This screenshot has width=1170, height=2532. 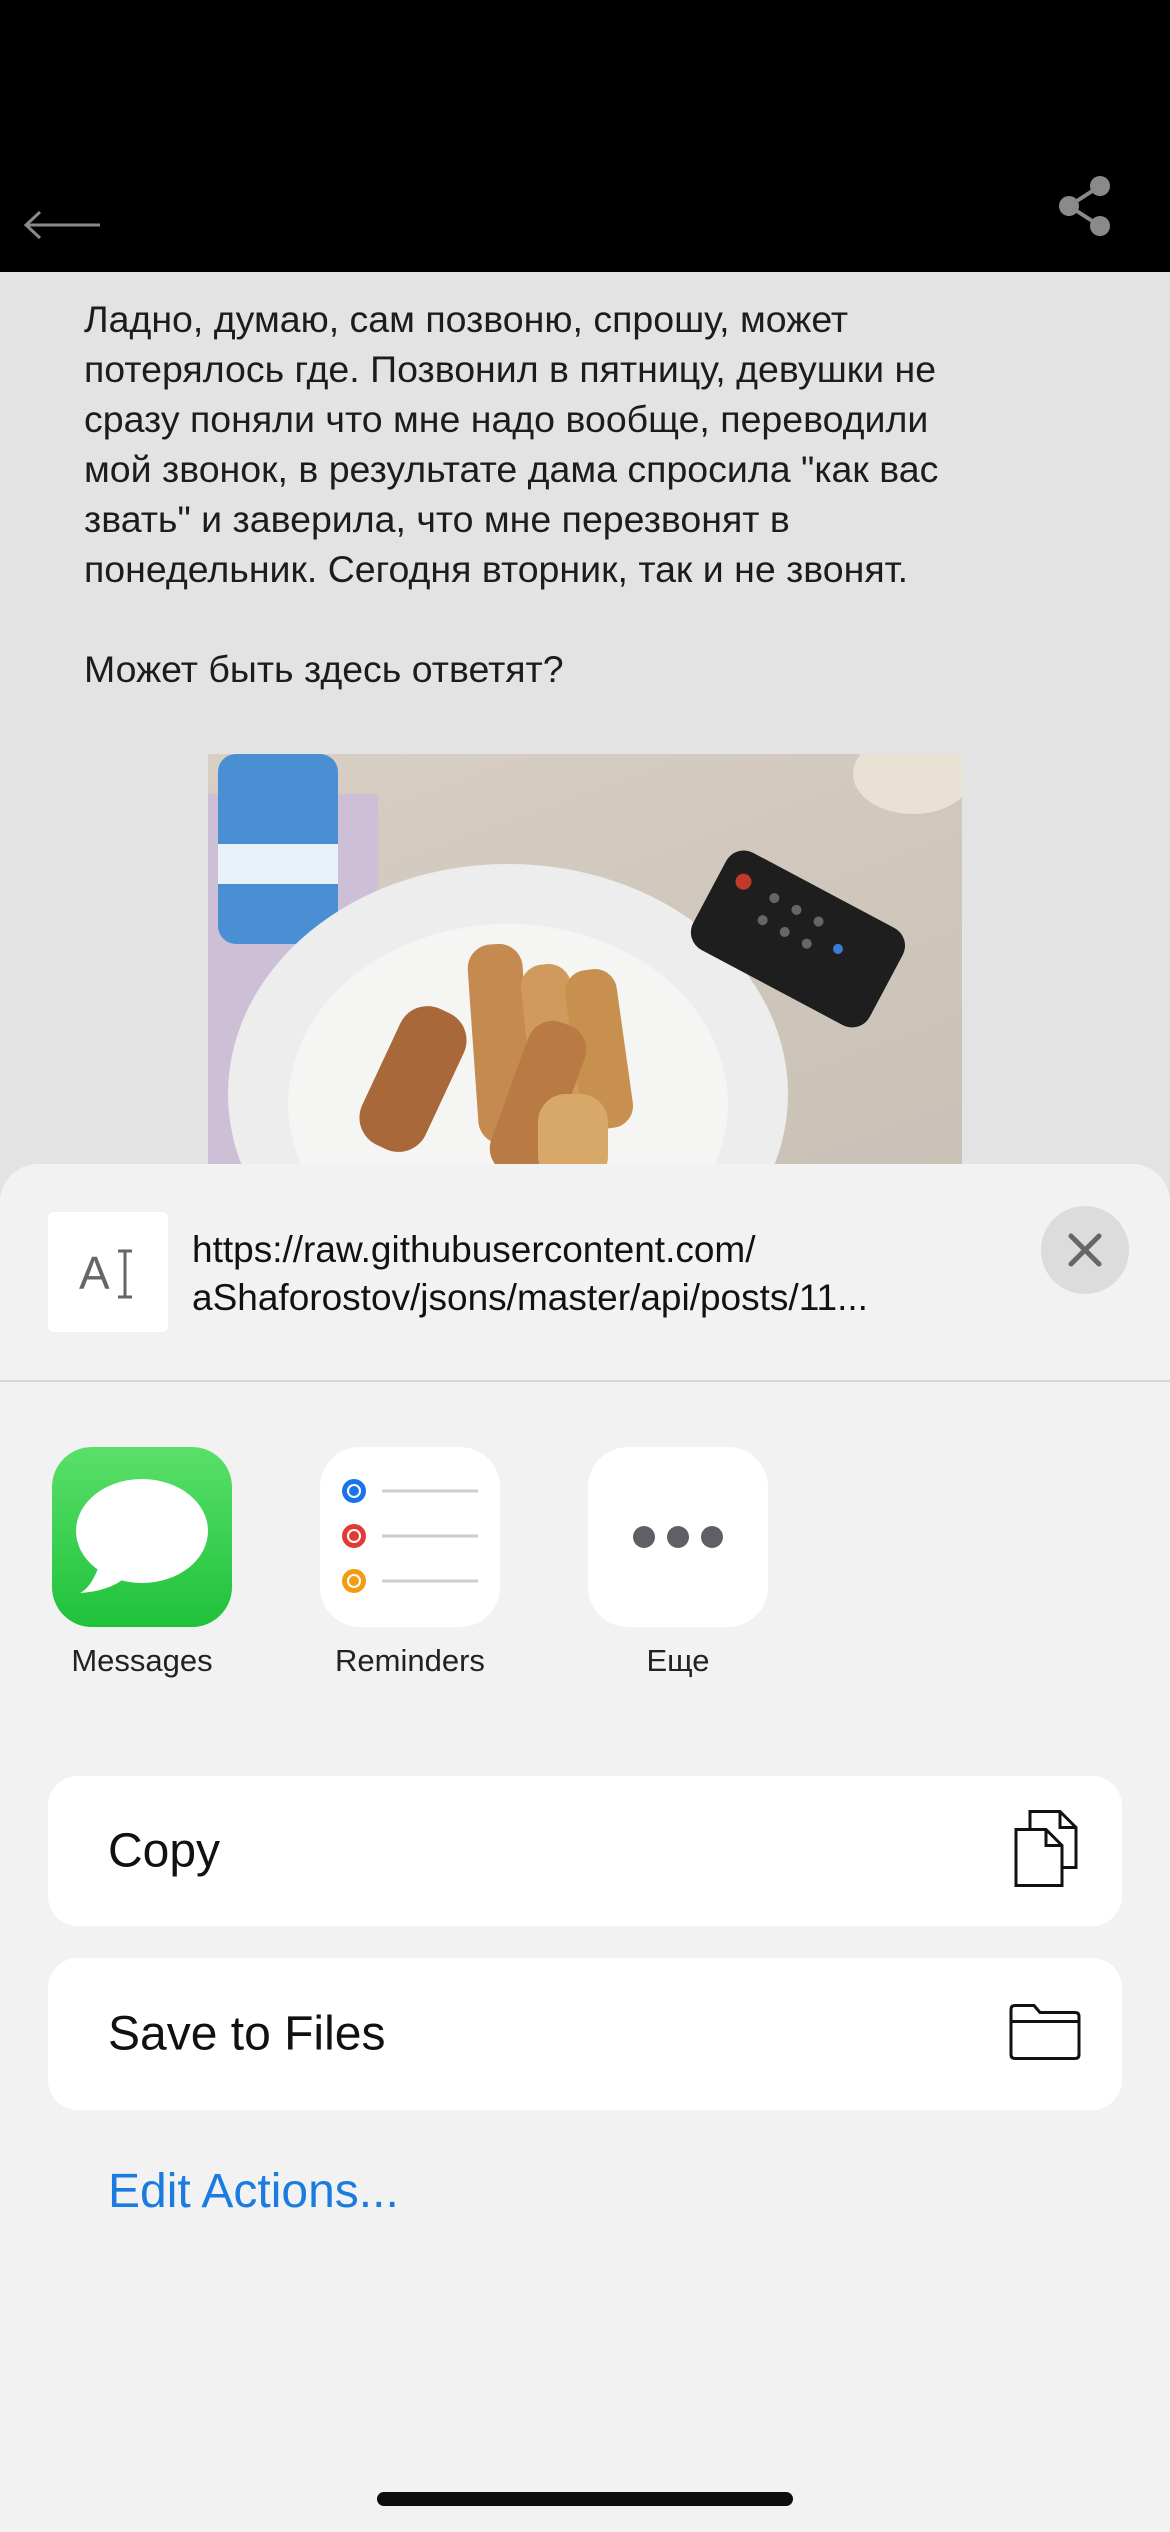 What do you see at coordinates (585, 2034) in the screenshot?
I see `save-to-files-action: Save to Files` at bounding box center [585, 2034].